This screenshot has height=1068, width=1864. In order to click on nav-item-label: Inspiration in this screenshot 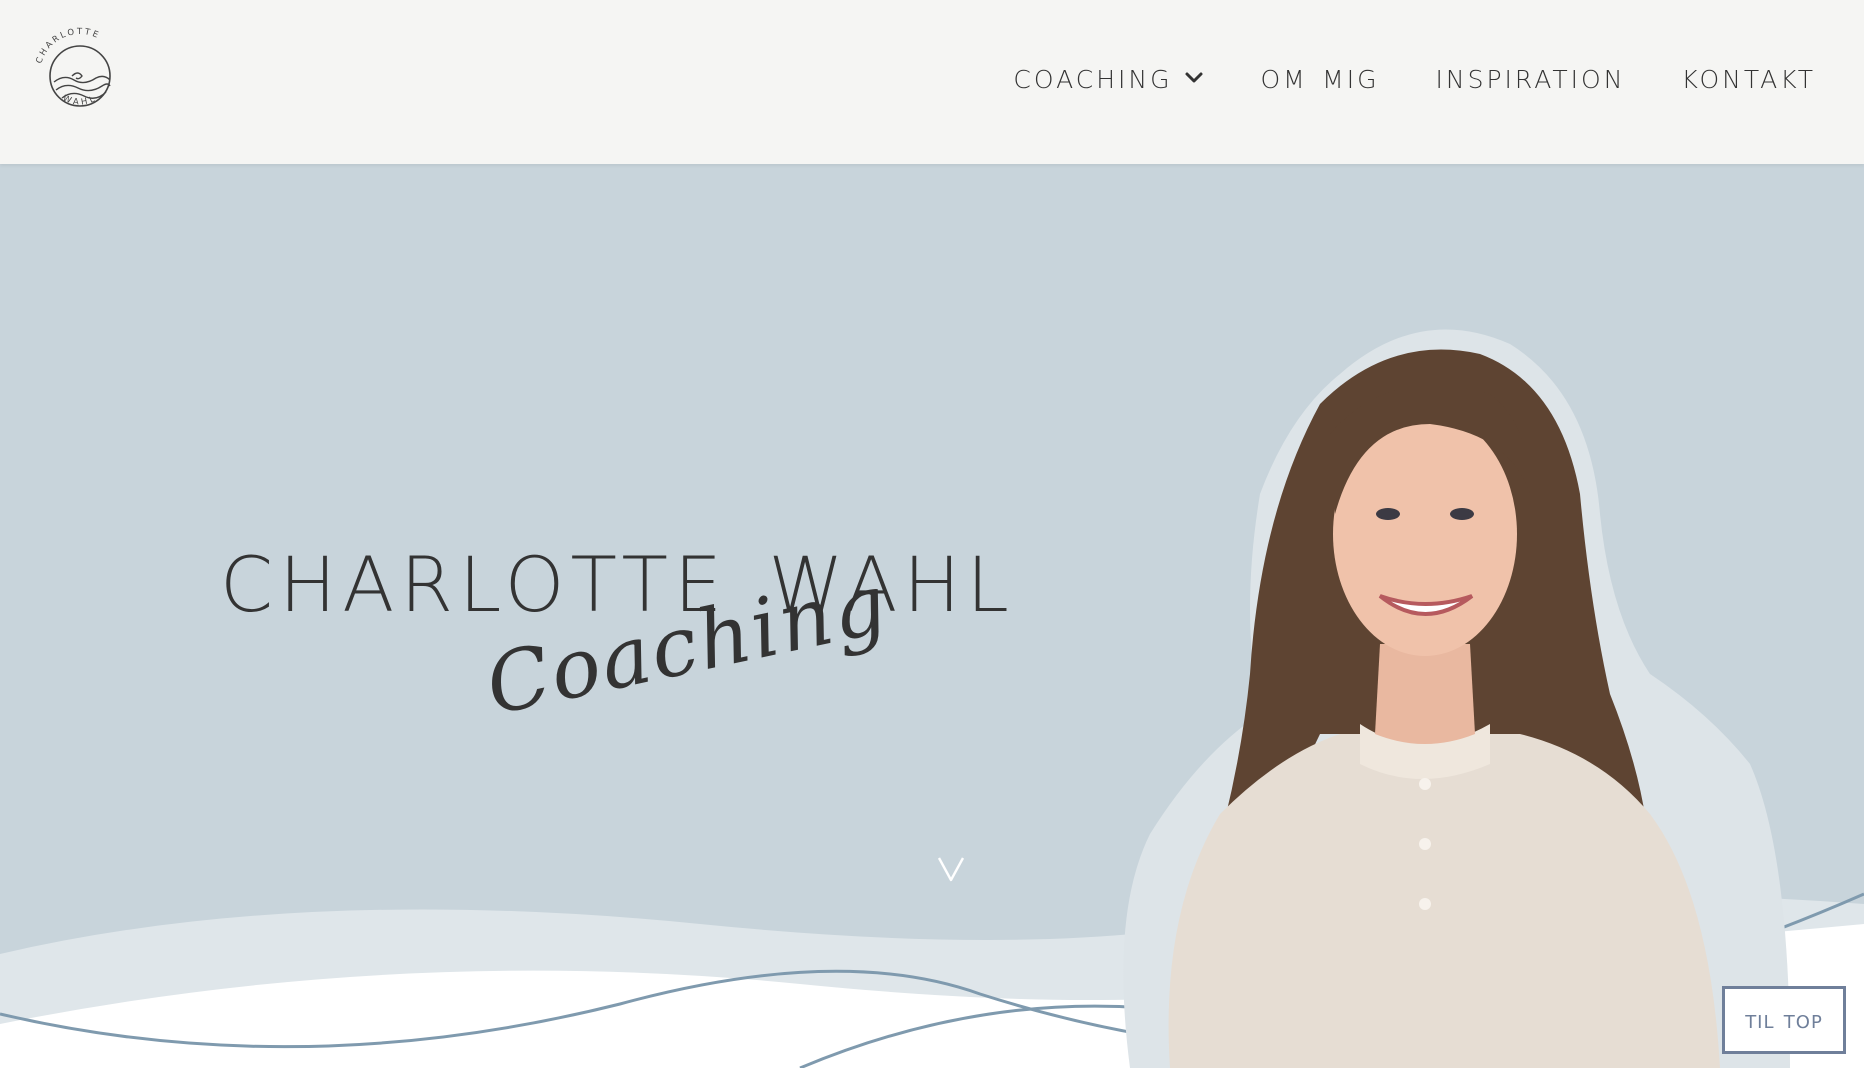, I will do `click(1530, 76)`.